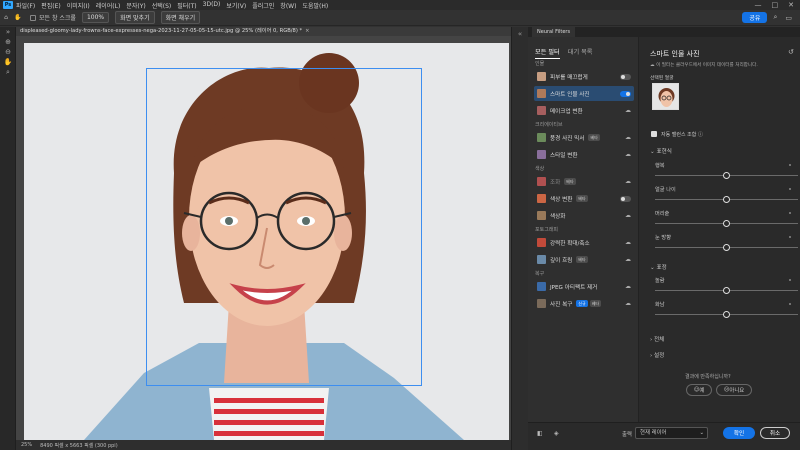 Image resolution: width=800 pixels, height=450 pixels. Describe the element at coordinates (657, 339) in the screenshot. I see `section-global: › 전체` at that location.